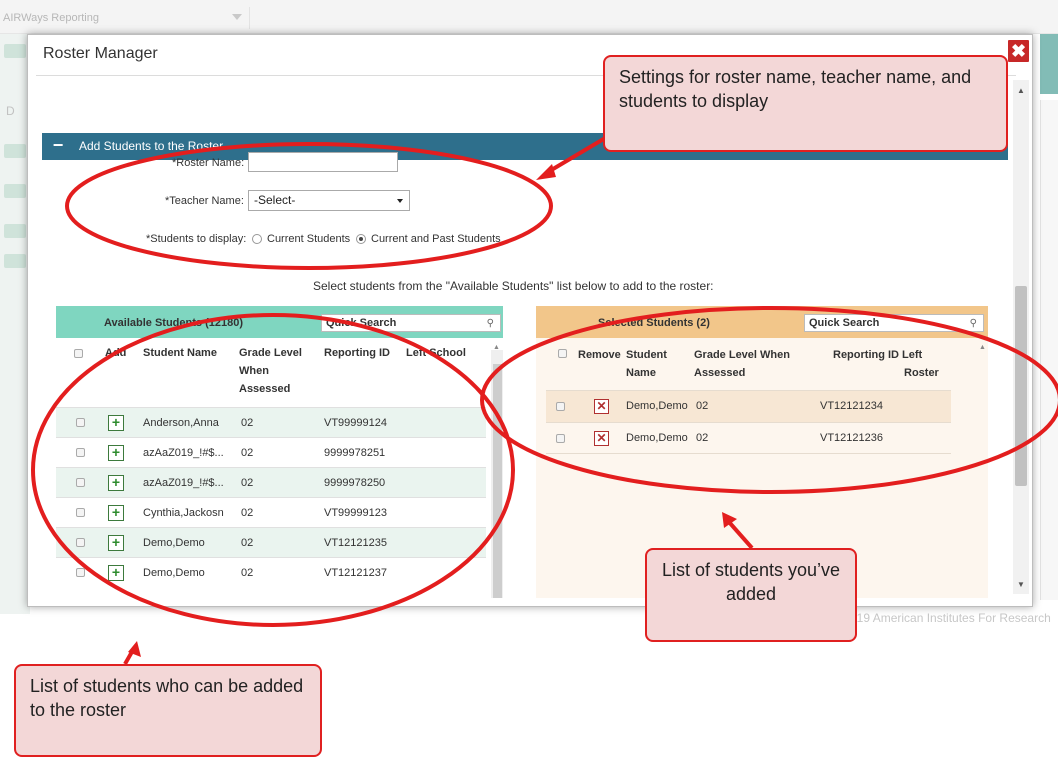  I want to click on table-row: + Cynthia,Jackosn 02 VT99999123, so click(271, 512).